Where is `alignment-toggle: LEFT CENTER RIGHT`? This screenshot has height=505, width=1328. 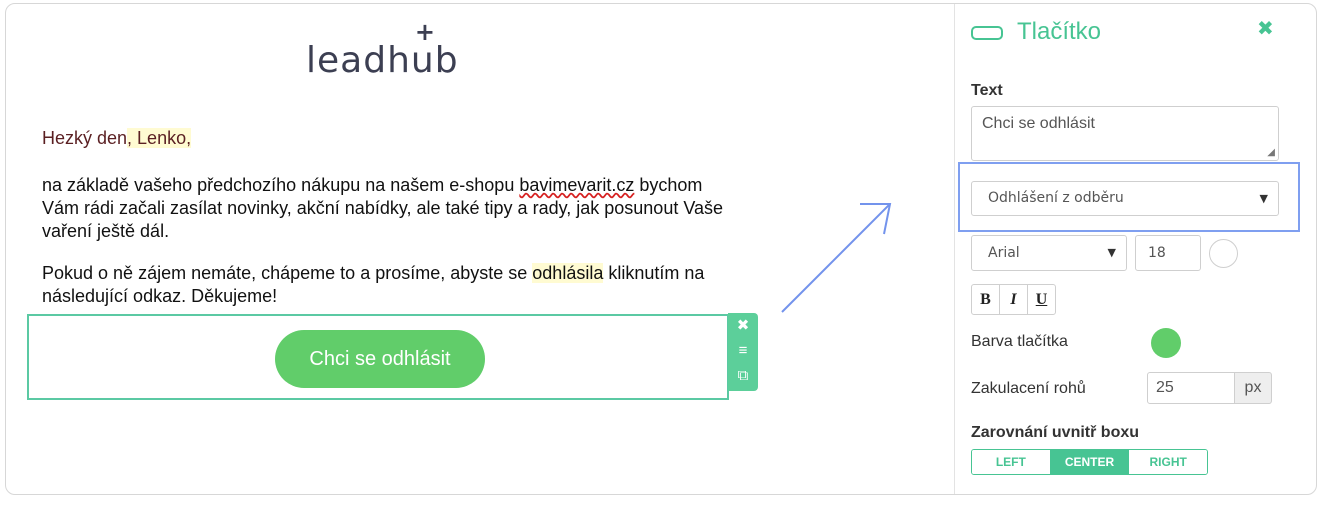
alignment-toggle: LEFT CENTER RIGHT is located at coordinates (1089, 462).